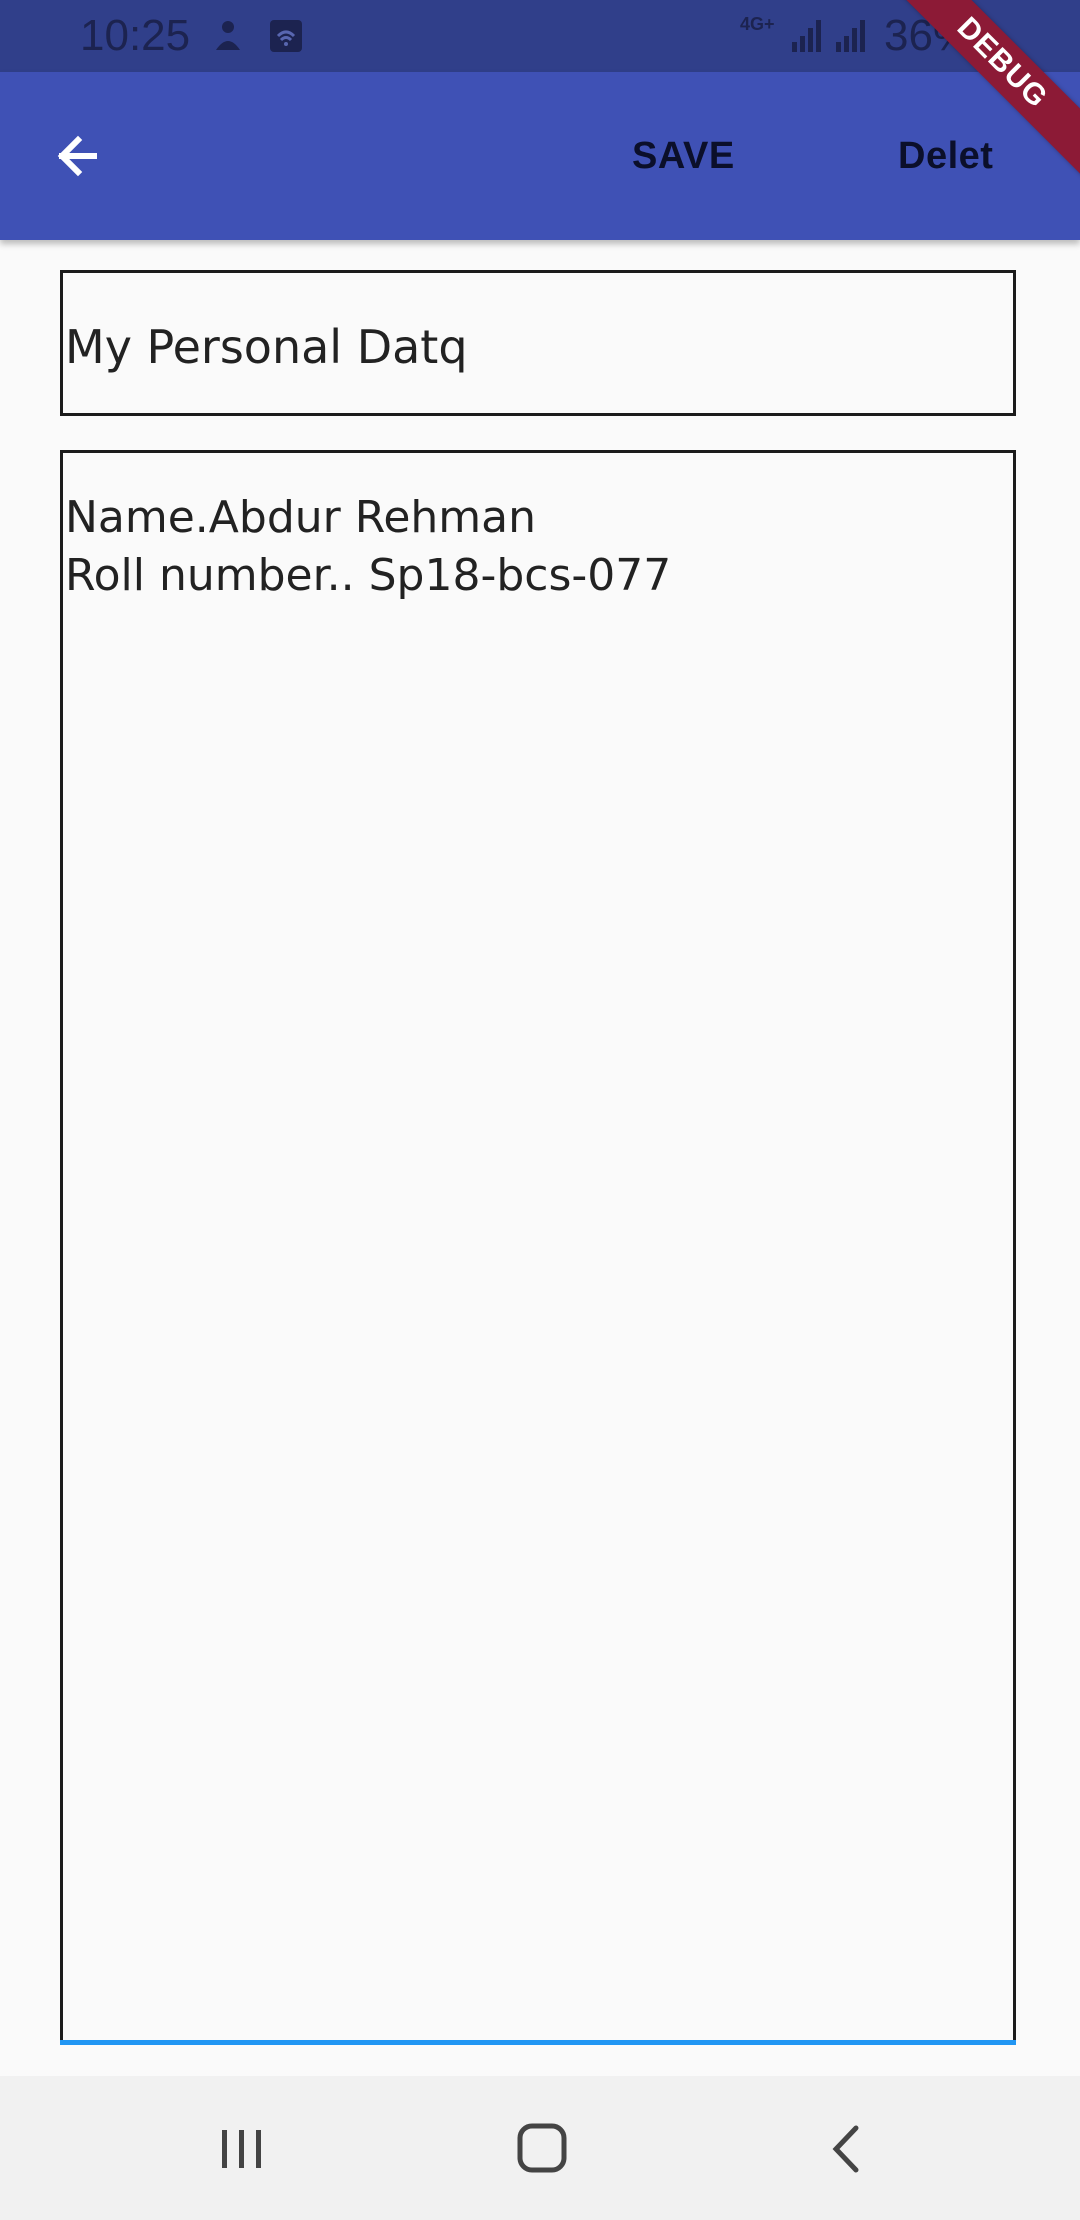 Image resolution: width=1080 pixels, height=2220 pixels. Describe the element at coordinates (945, 156) in the screenshot. I see `delete-button: Delet` at that location.